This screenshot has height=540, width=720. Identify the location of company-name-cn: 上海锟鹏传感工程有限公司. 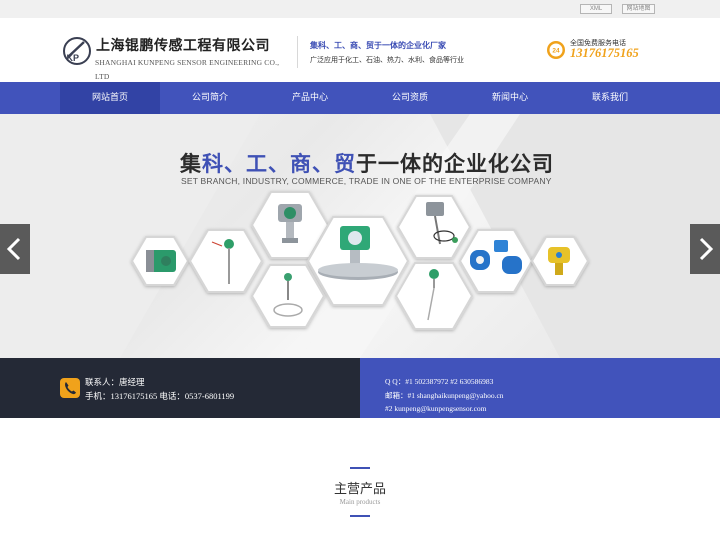
(183, 46).